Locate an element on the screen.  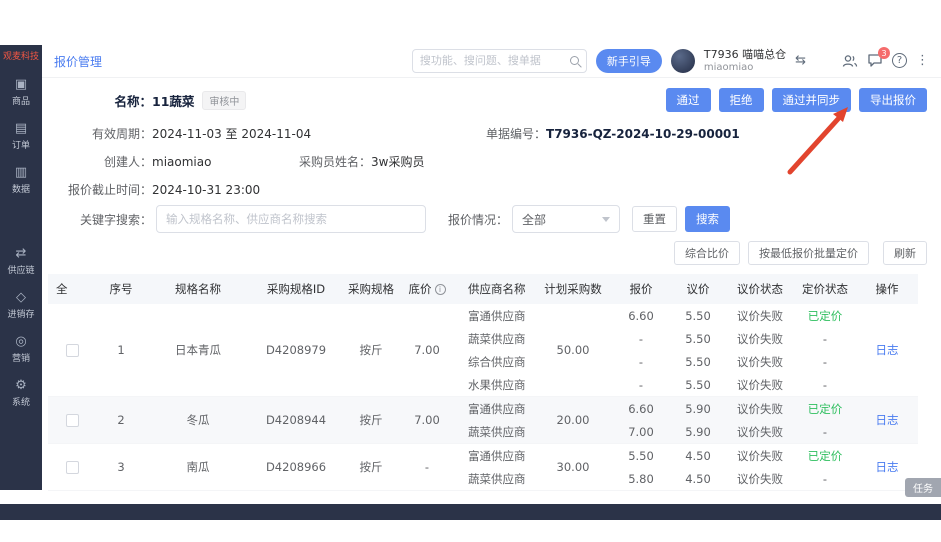
export-quote-button: 导出报价 is located at coordinates (893, 100).